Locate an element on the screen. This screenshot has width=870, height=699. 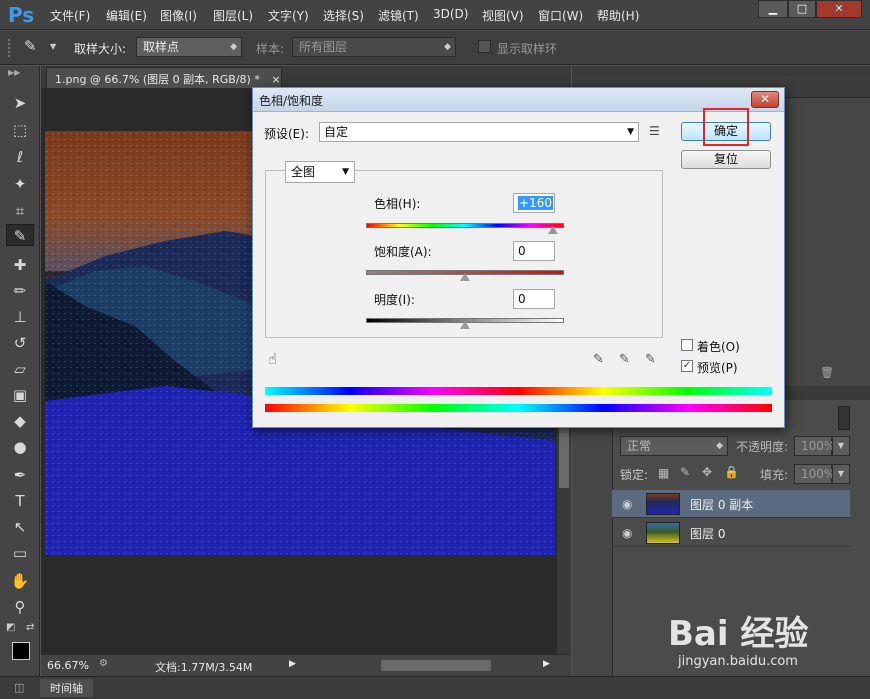
preview-label: 预览(P) is located at coordinates (717, 368).